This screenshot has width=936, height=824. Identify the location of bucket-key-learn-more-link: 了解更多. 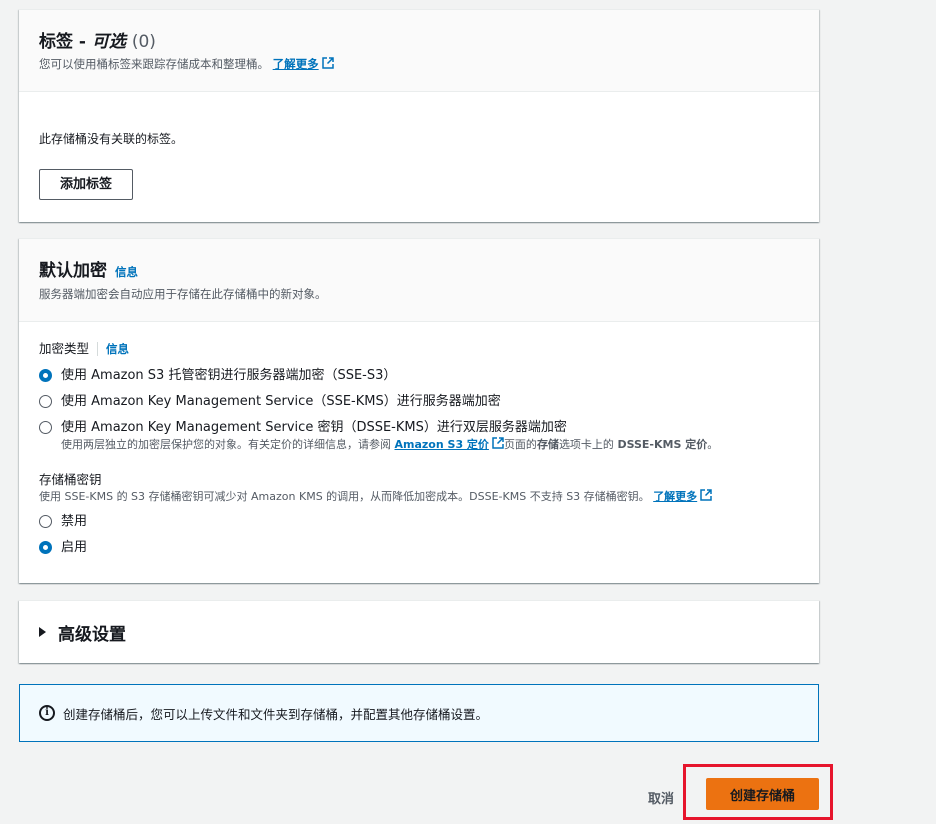
(675, 496).